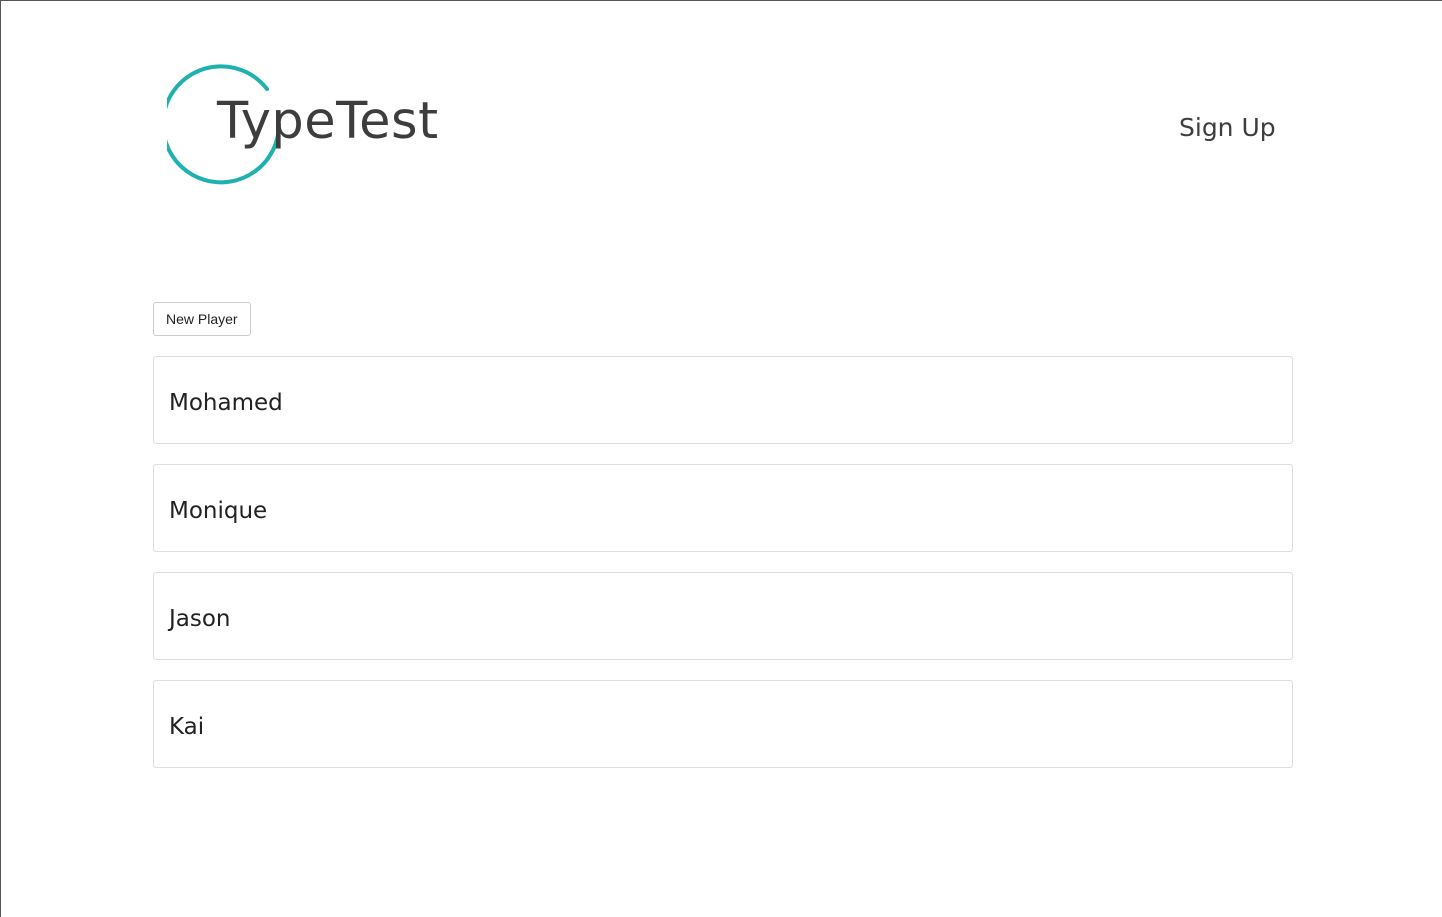  What do you see at coordinates (200, 619) in the screenshot?
I see `player-name: Jason` at bounding box center [200, 619].